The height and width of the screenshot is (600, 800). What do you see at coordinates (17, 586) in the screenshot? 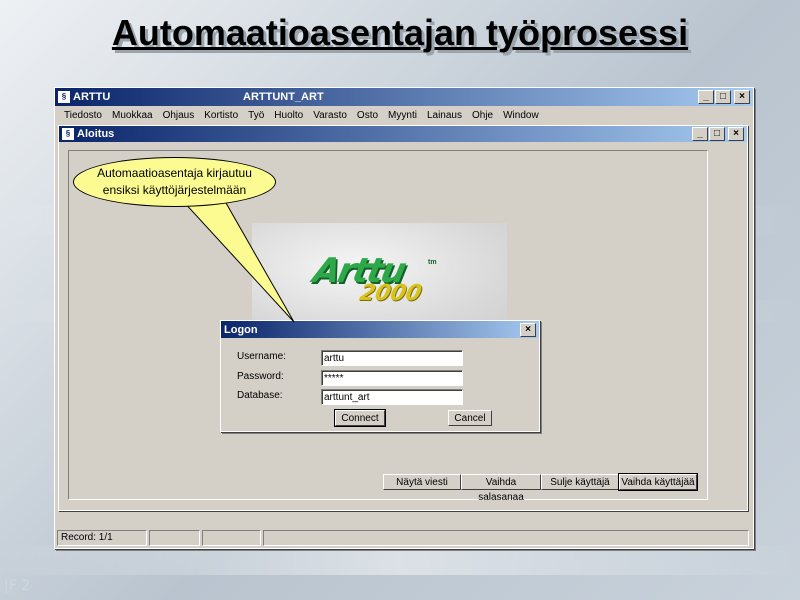
I see `corner-mark: |F 2` at bounding box center [17, 586].